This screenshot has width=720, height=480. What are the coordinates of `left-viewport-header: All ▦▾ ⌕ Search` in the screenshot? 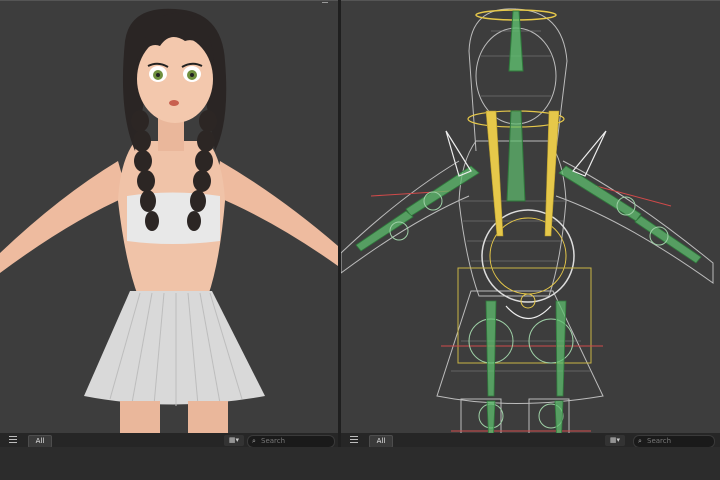 It's located at (169, 440).